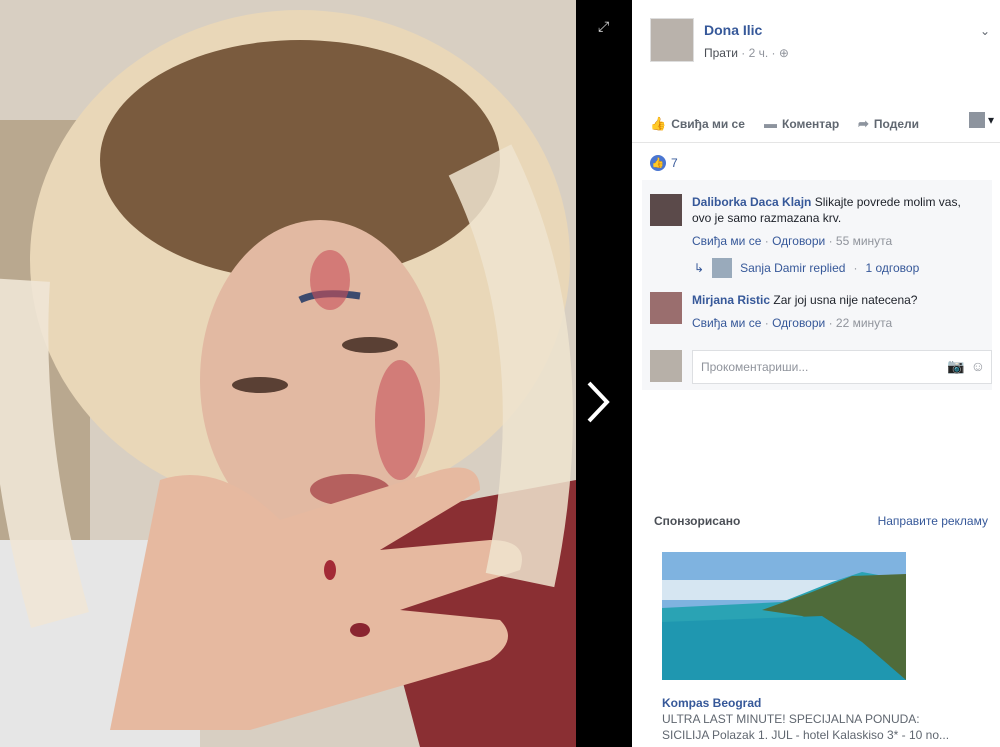 The image size is (1000, 747). I want to click on comment-time: 22 минута, so click(864, 323).